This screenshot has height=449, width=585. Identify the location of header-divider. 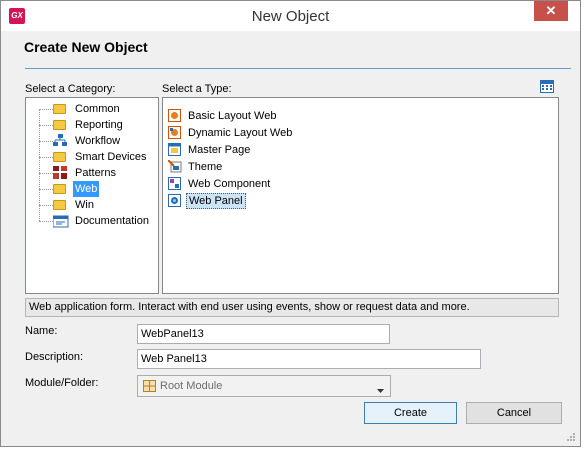
(298, 68).